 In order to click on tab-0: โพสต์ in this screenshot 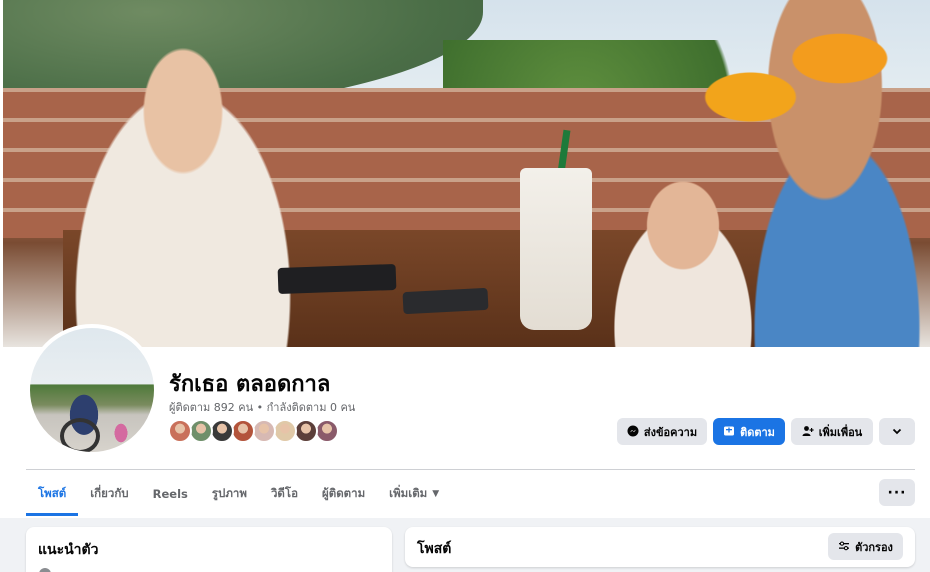, I will do `click(52, 494)`.